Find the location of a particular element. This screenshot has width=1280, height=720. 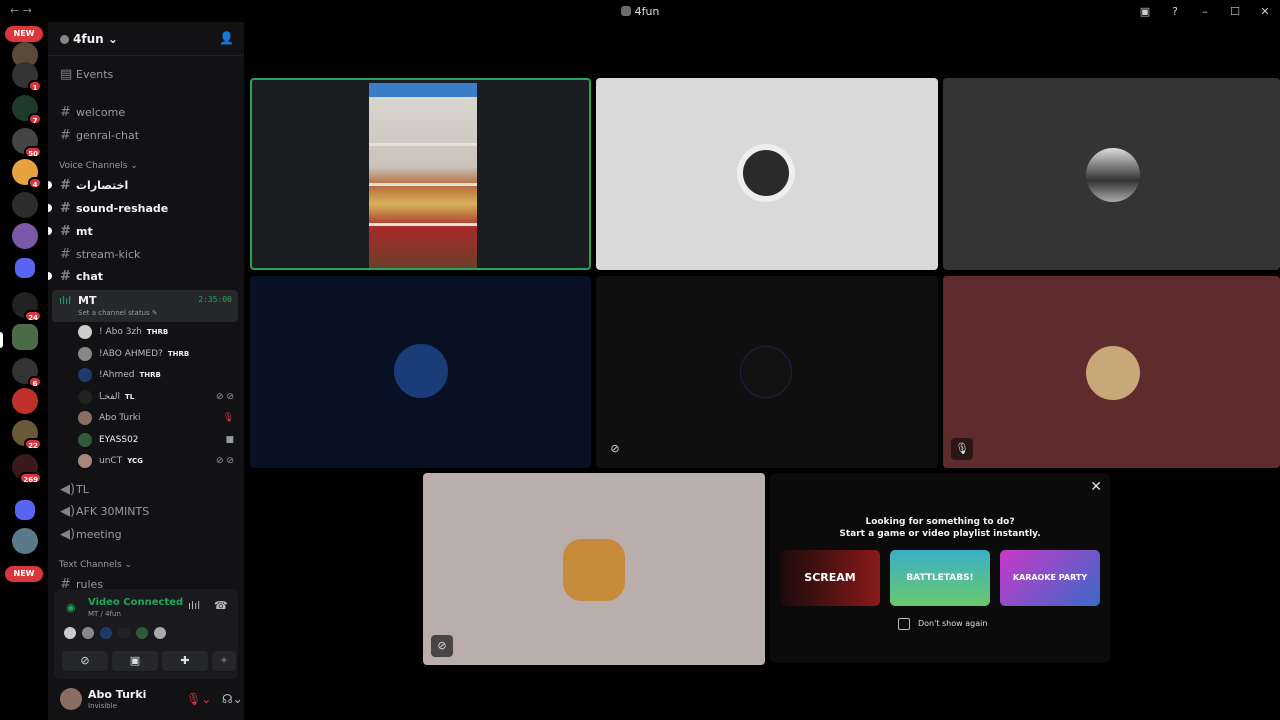

user-panel: Abo Turki Invisible 🎙⌄ ☊⌄ ⚙ is located at coordinates (161, 700).